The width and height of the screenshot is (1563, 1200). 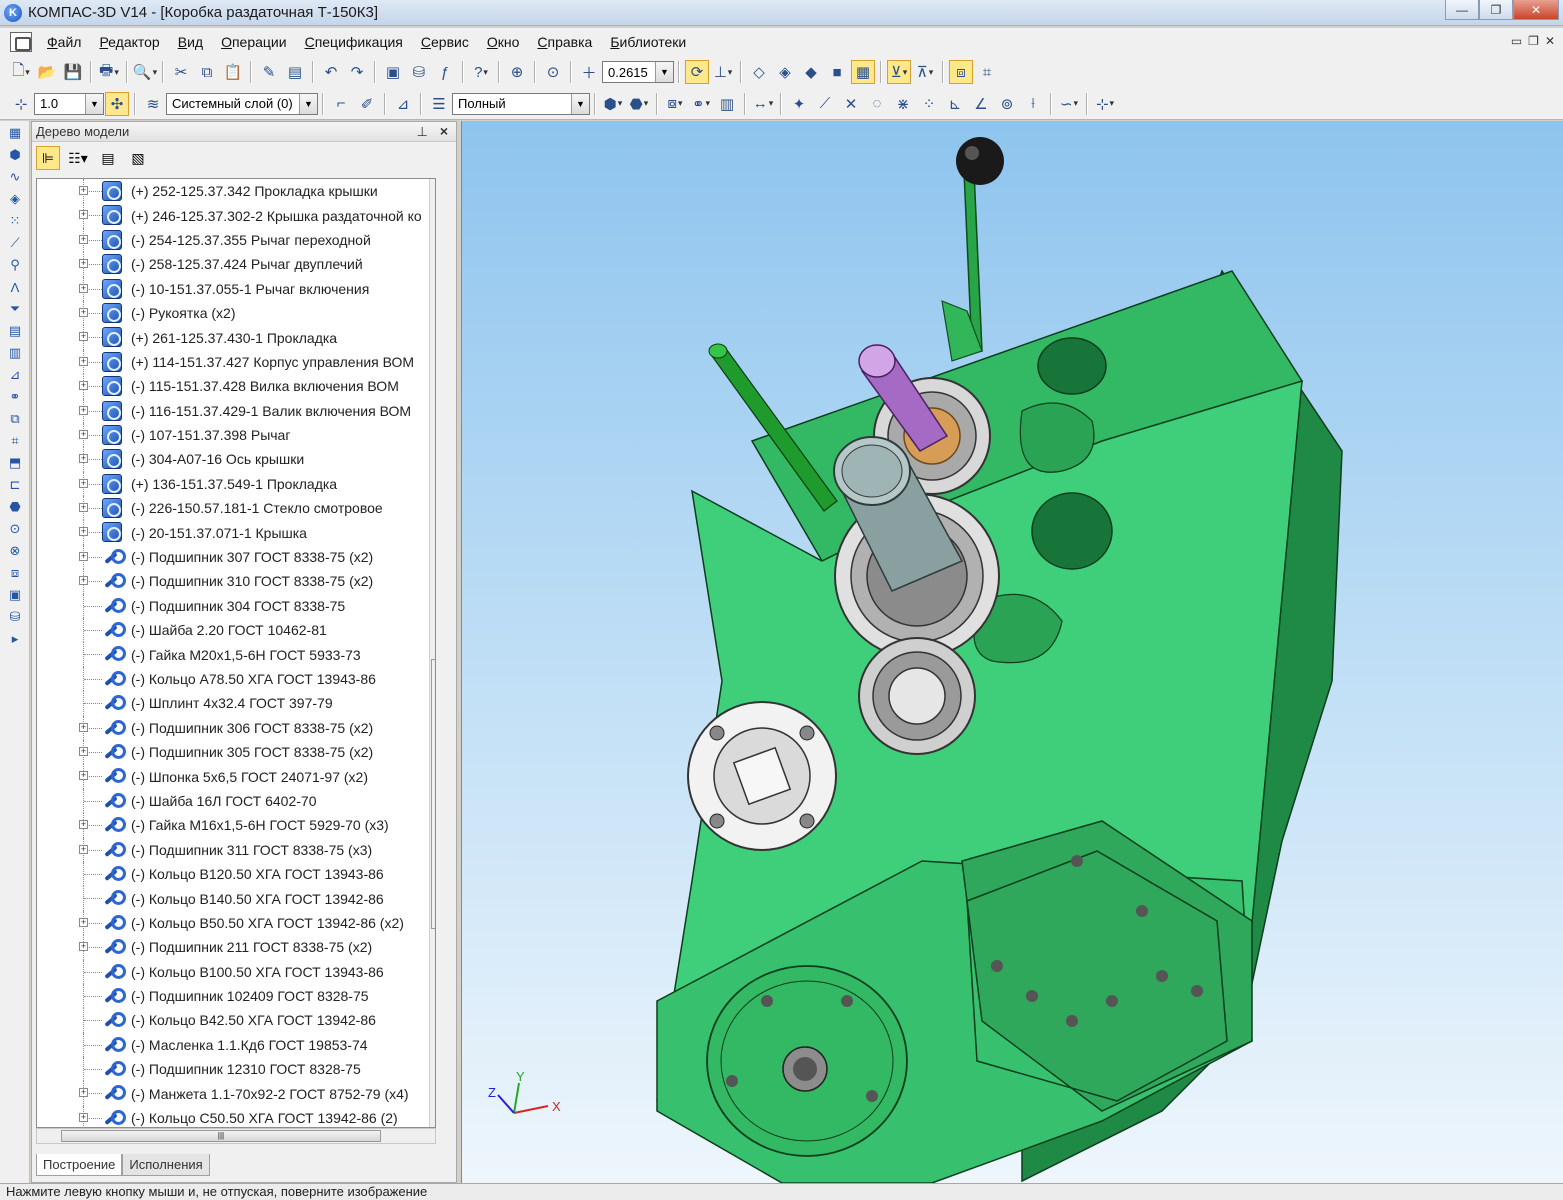 I want to click on local-cs-icon: ⊹, so click(x=21, y=104).